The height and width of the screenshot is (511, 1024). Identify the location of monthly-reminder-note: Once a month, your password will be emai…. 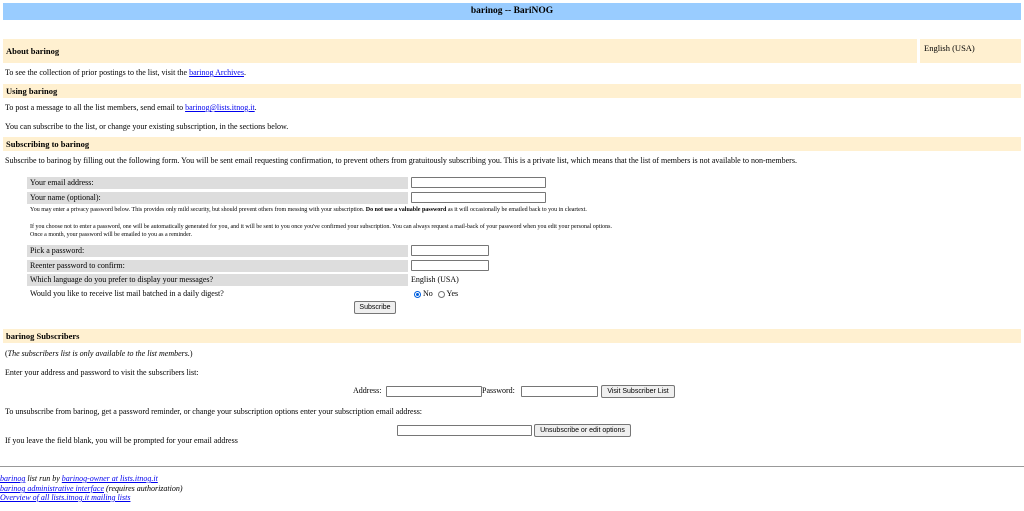
(111, 234).